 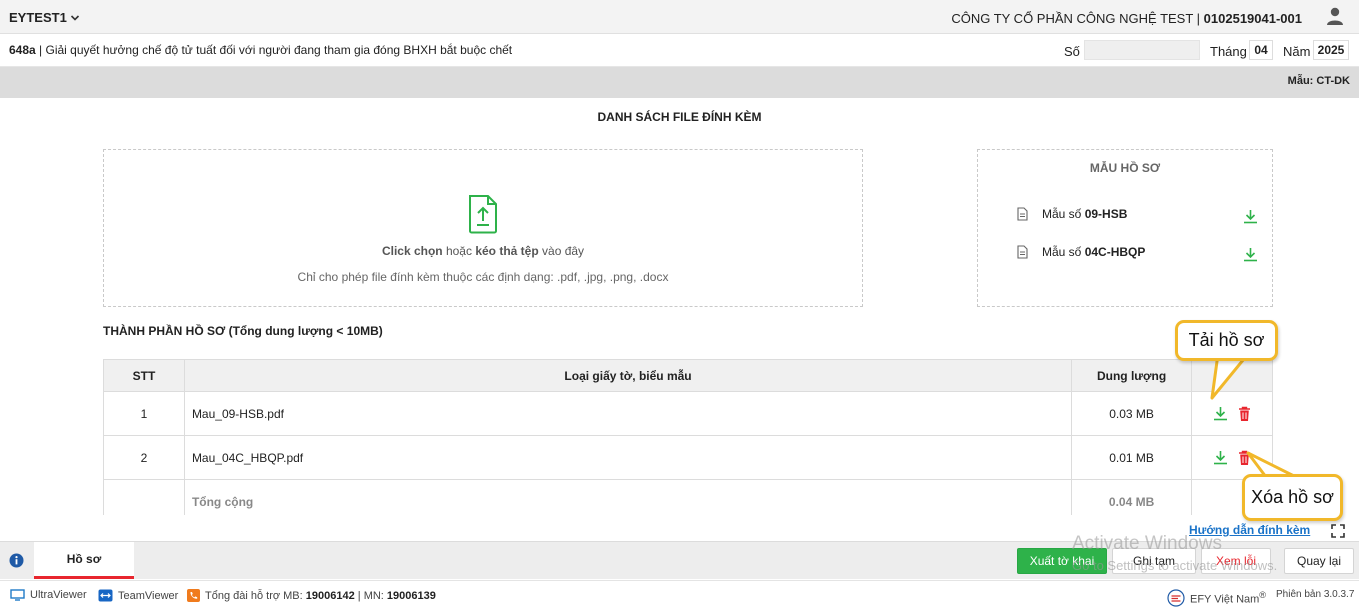 What do you see at coordinates (16, 560) in the screenshot?
I see `info-icon` at bounding box center [16, 560].